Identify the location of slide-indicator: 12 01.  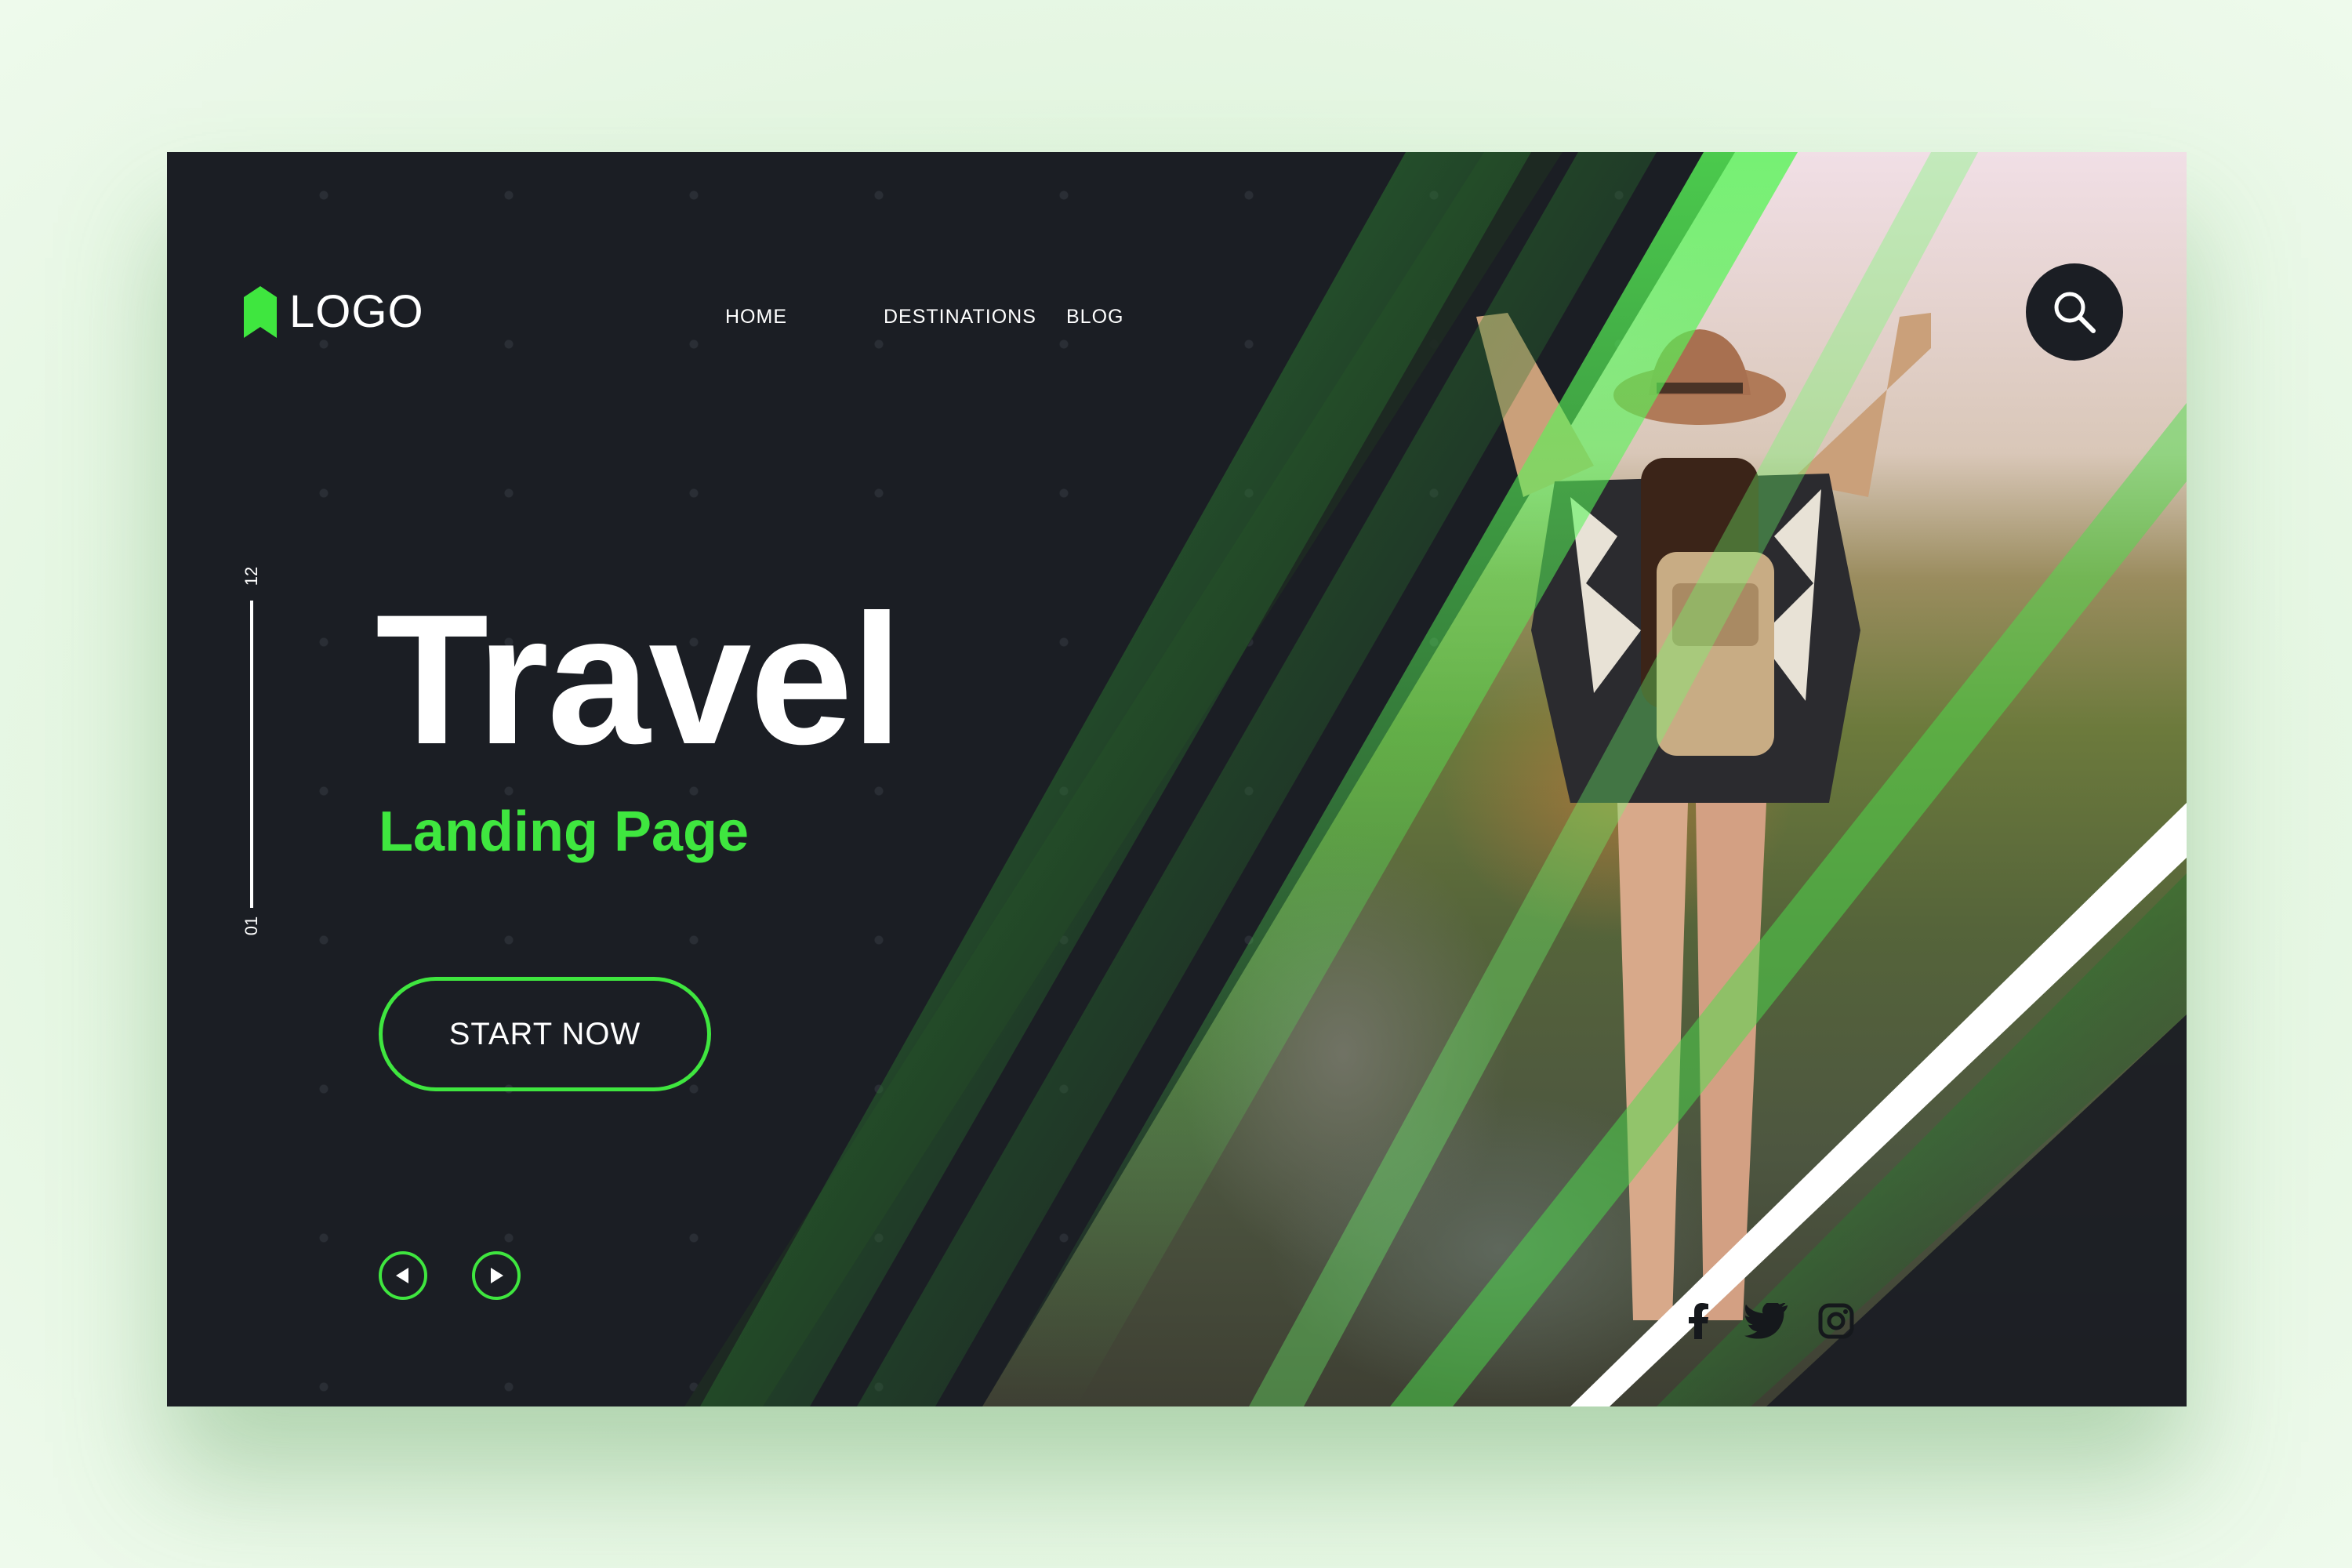
(251, 742).